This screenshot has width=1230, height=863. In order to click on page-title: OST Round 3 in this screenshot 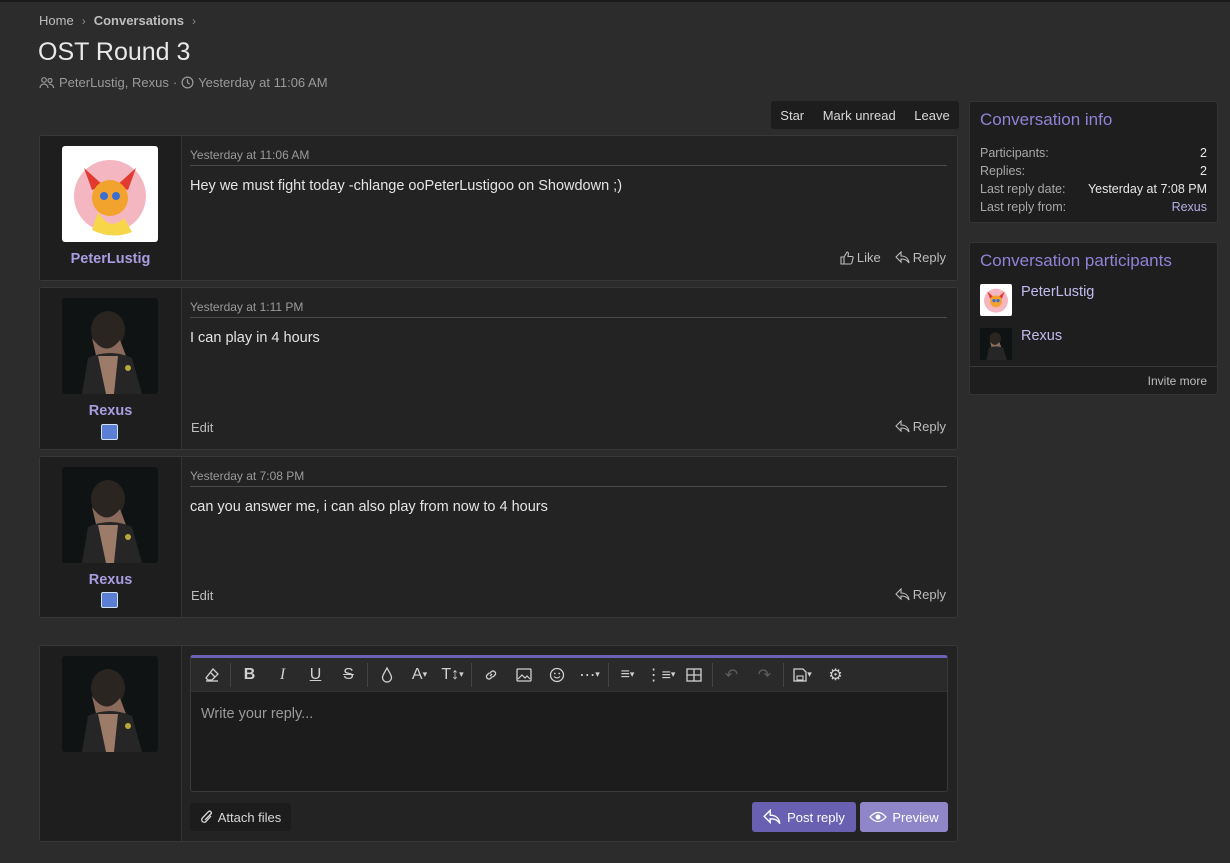, I will do `click(114, 52)`.